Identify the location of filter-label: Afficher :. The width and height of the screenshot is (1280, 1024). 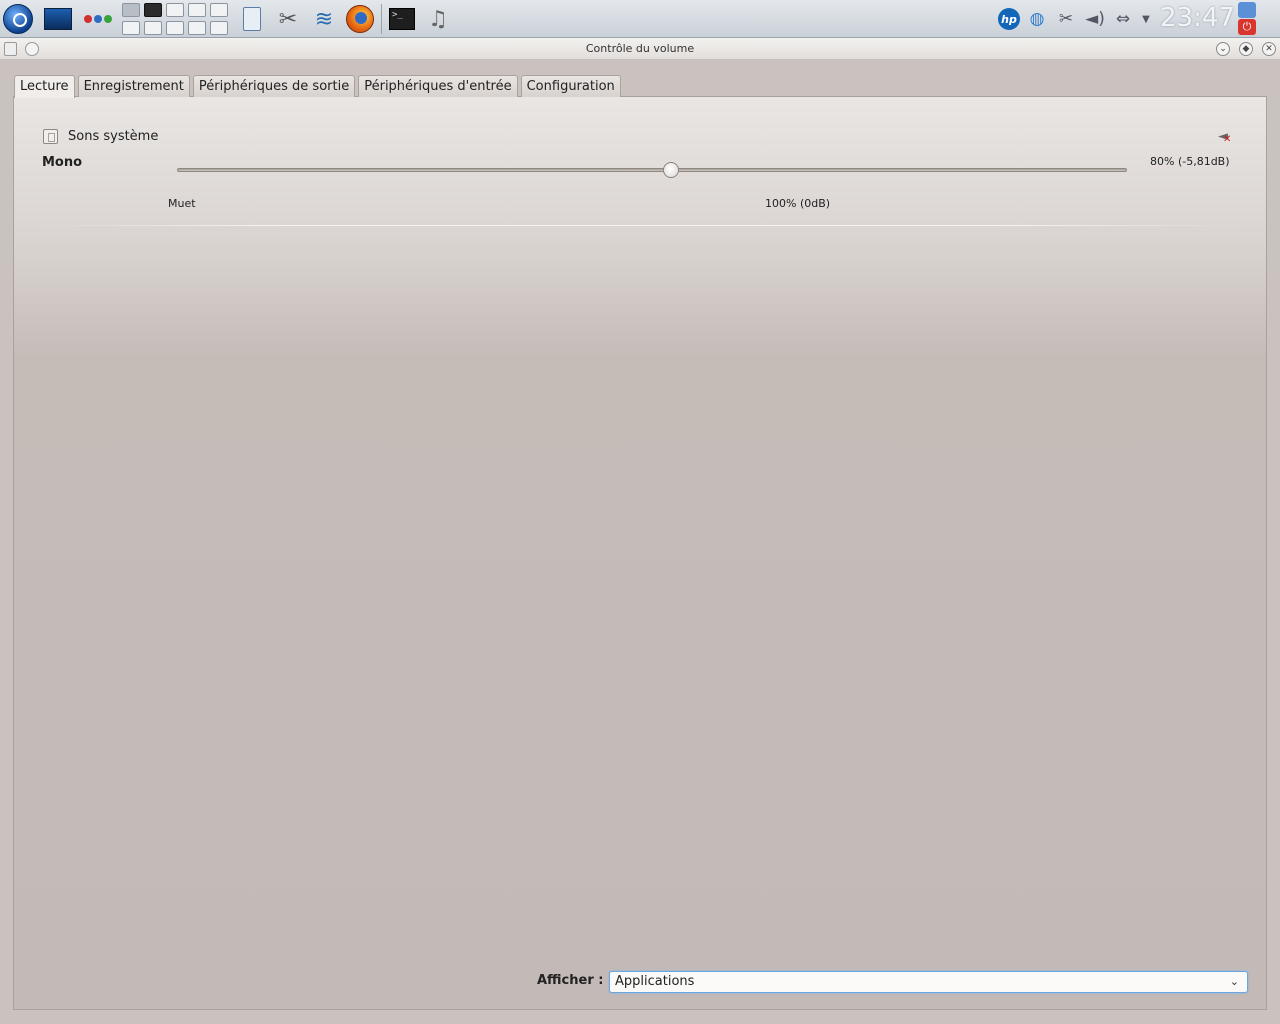
(570, 980).